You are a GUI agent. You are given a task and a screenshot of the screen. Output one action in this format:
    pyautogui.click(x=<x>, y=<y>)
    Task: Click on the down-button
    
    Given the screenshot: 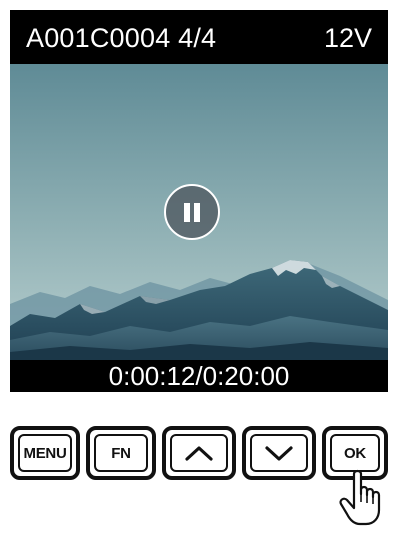 What is the action you would take?
    pyautogui.click(x=279, y=453)
    